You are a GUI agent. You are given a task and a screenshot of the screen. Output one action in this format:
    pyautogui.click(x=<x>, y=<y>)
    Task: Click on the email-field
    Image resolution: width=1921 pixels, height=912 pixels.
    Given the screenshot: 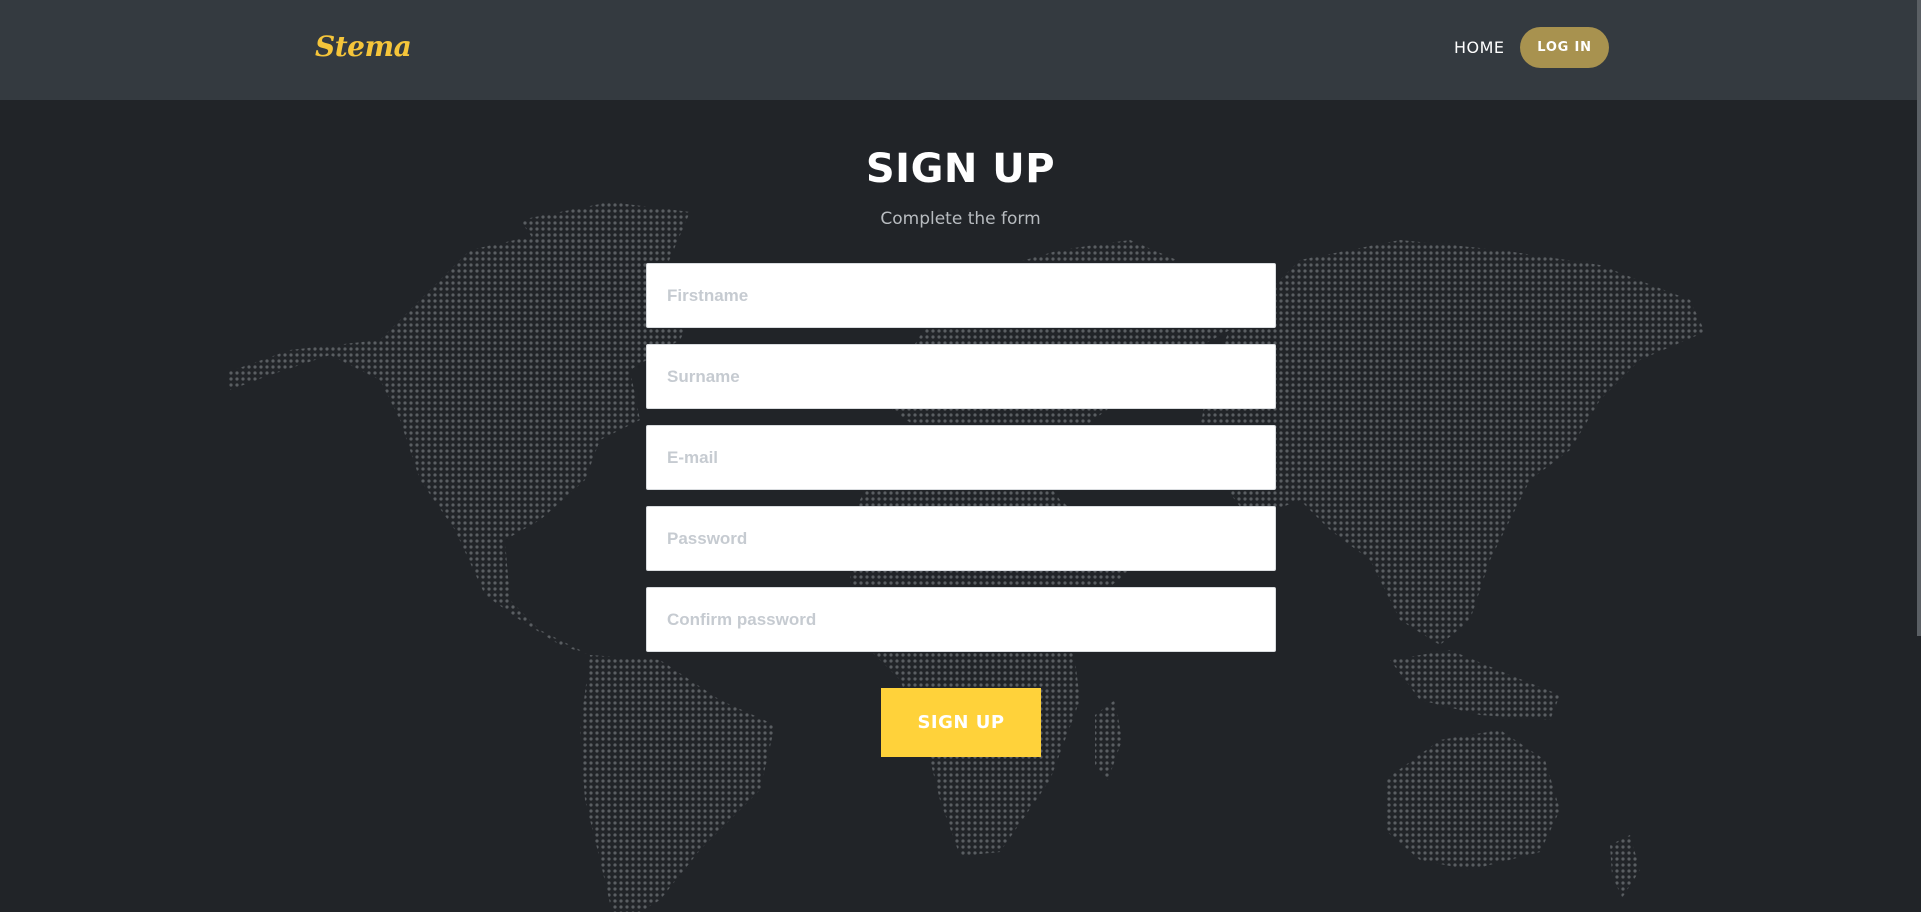 What is the action you would take?
    pyautogui.click(x=961, y=457)
    